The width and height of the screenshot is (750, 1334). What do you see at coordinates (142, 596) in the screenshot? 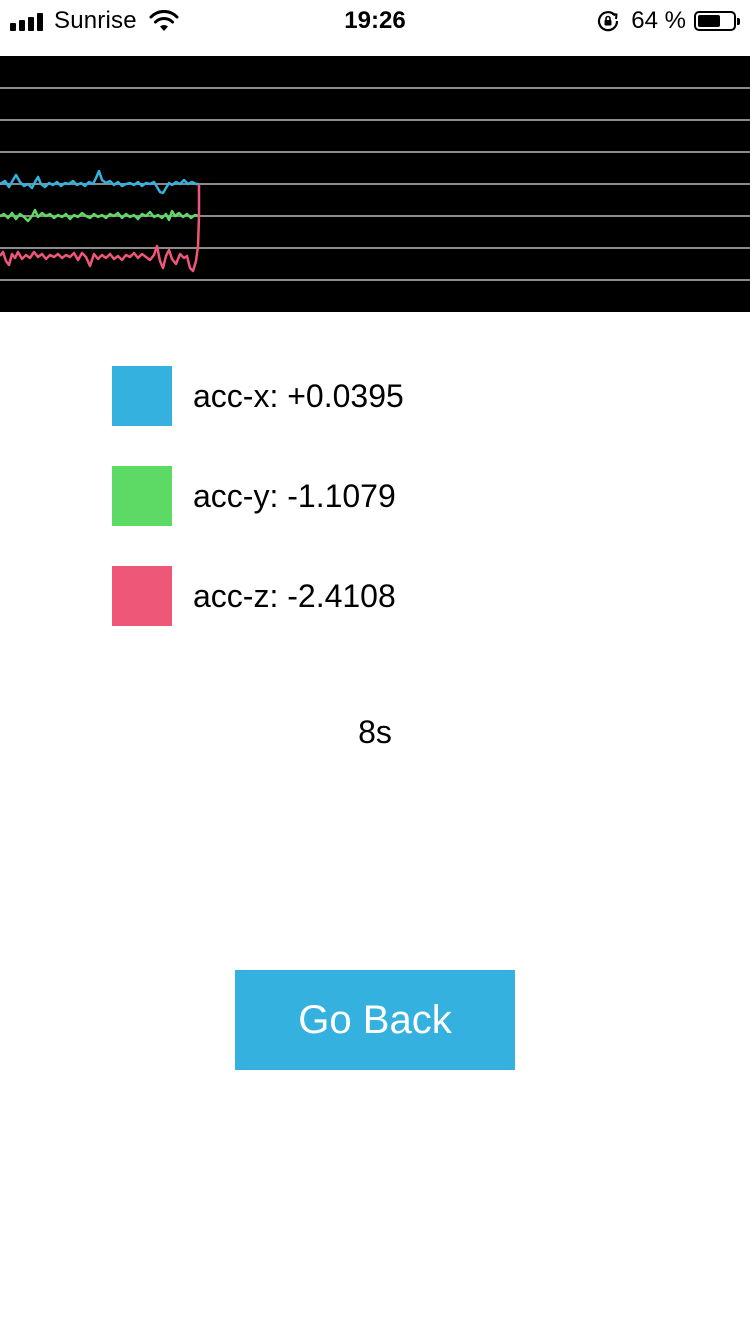
I see `acc-z-color-swatch` at bounding box center [142, 596].